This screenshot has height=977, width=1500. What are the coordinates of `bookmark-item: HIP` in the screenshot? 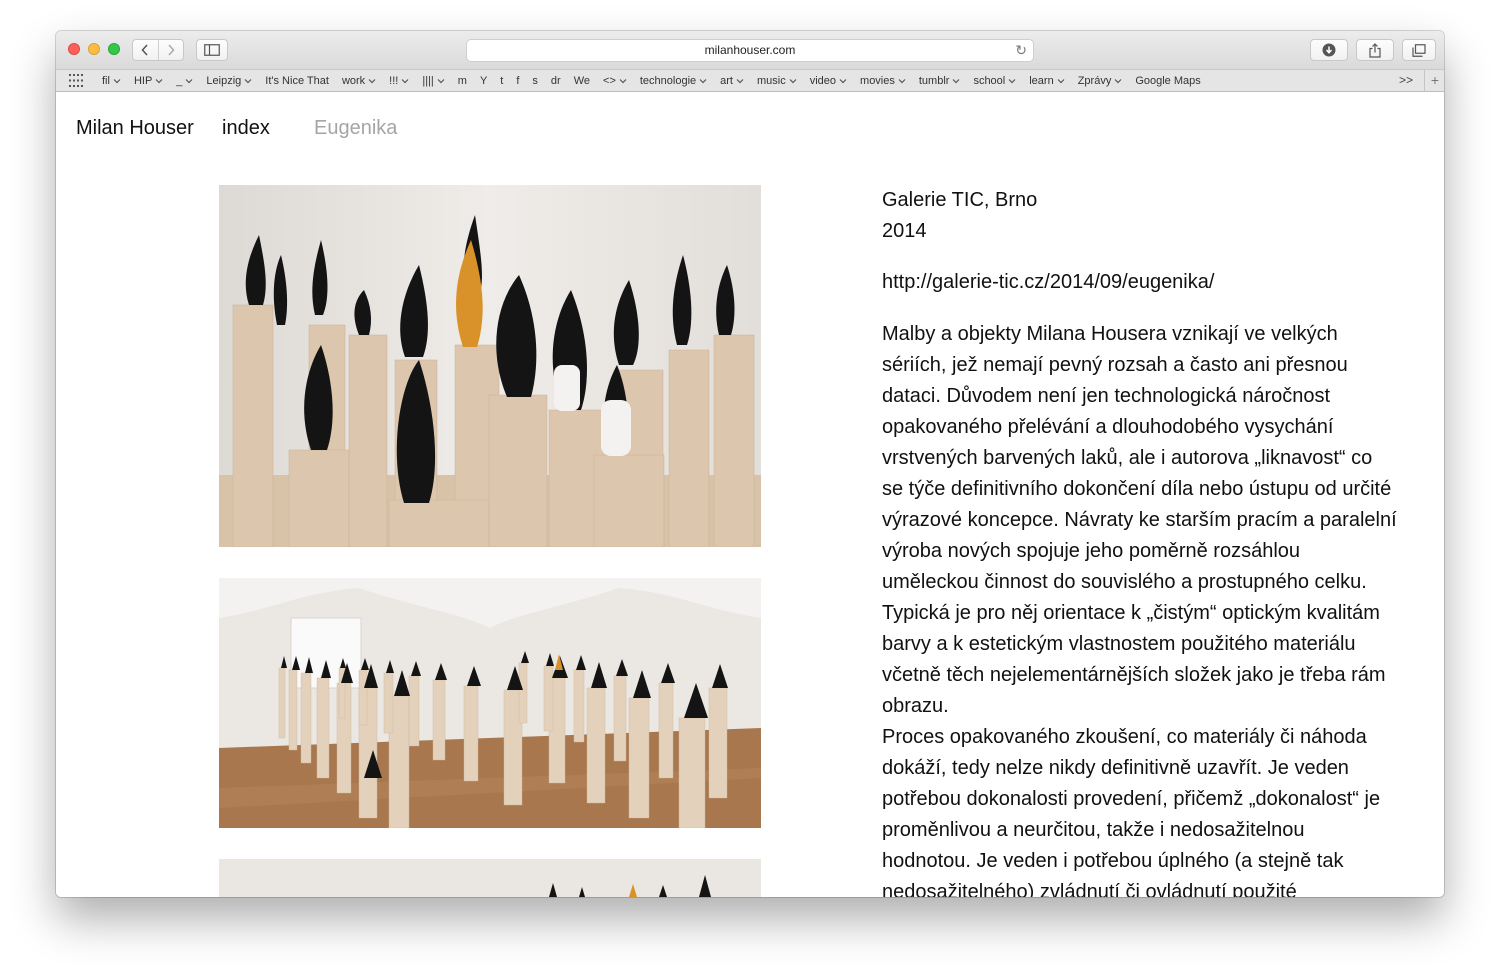 It's located at (148, 81).